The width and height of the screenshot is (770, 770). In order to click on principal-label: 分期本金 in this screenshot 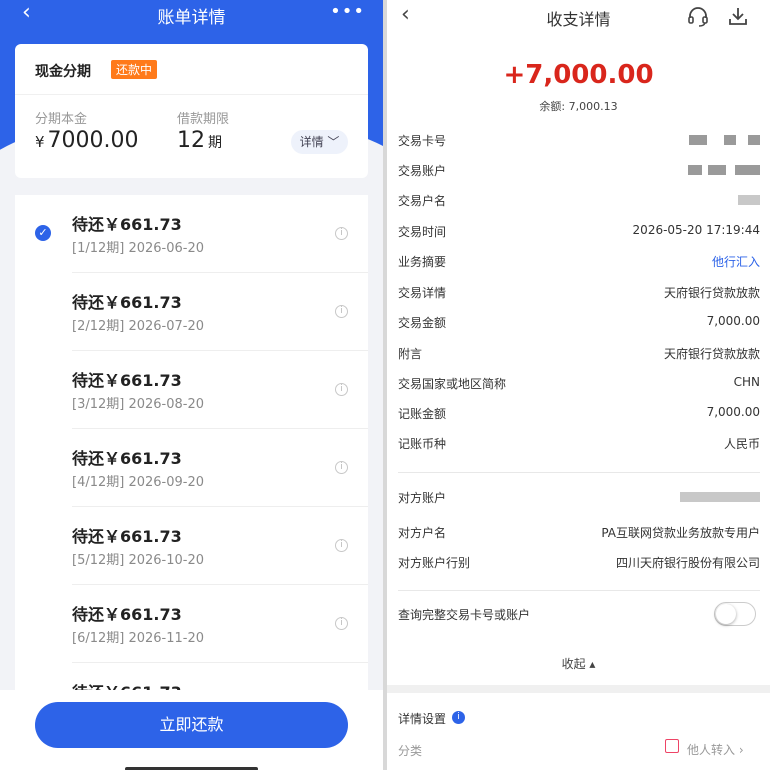, I will do `click(61, 119)`.